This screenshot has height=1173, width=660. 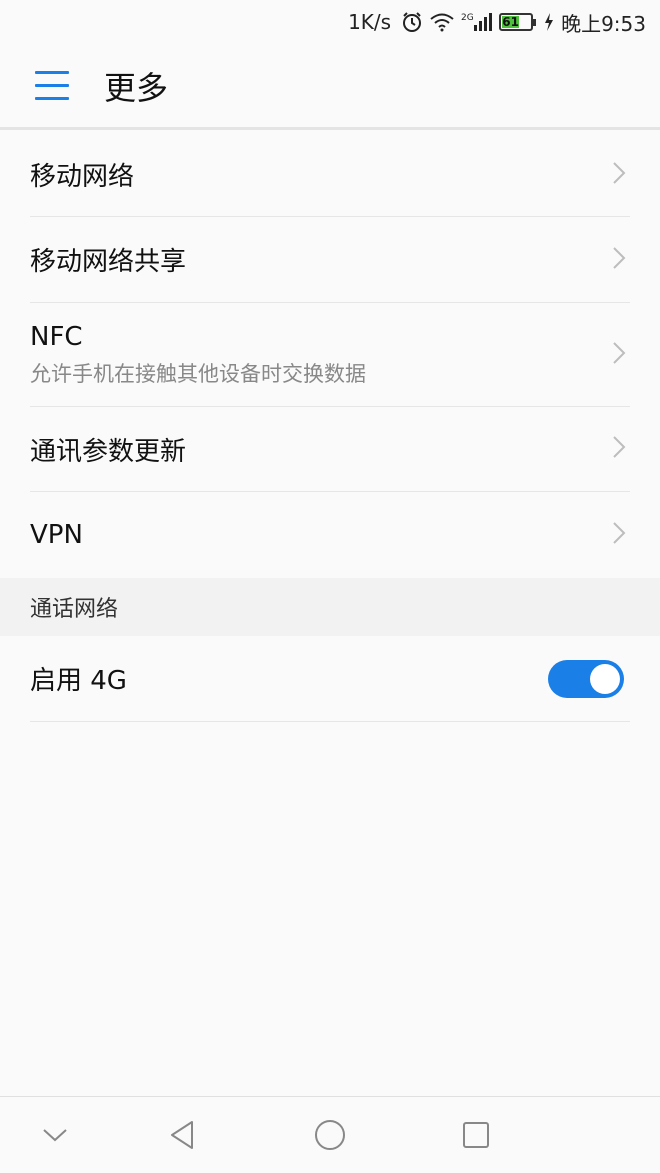 I want to click on list-item-label: NFC, so click(x=56, y=336).